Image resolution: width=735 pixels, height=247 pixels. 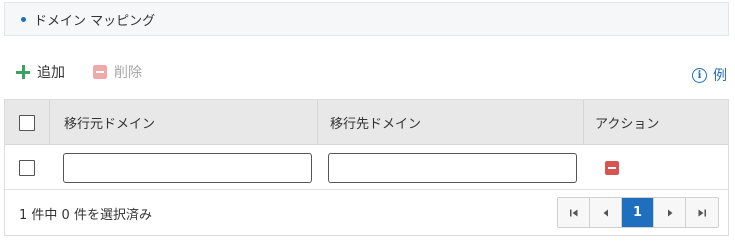 I want to click on last-page-icon, so click(x=702, y=212).